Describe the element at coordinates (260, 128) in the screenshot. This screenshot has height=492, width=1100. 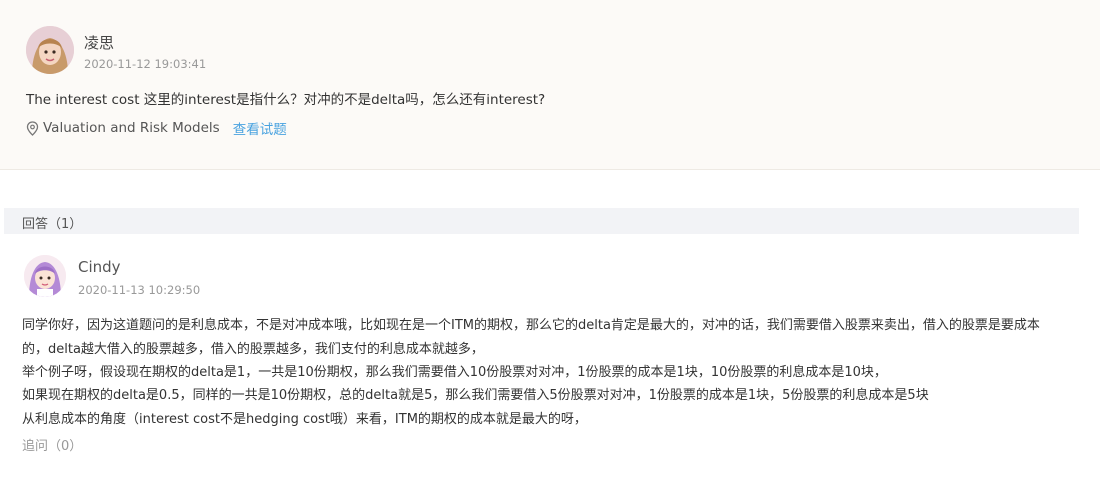
I see `view-question-link: 查看试题` at that location.